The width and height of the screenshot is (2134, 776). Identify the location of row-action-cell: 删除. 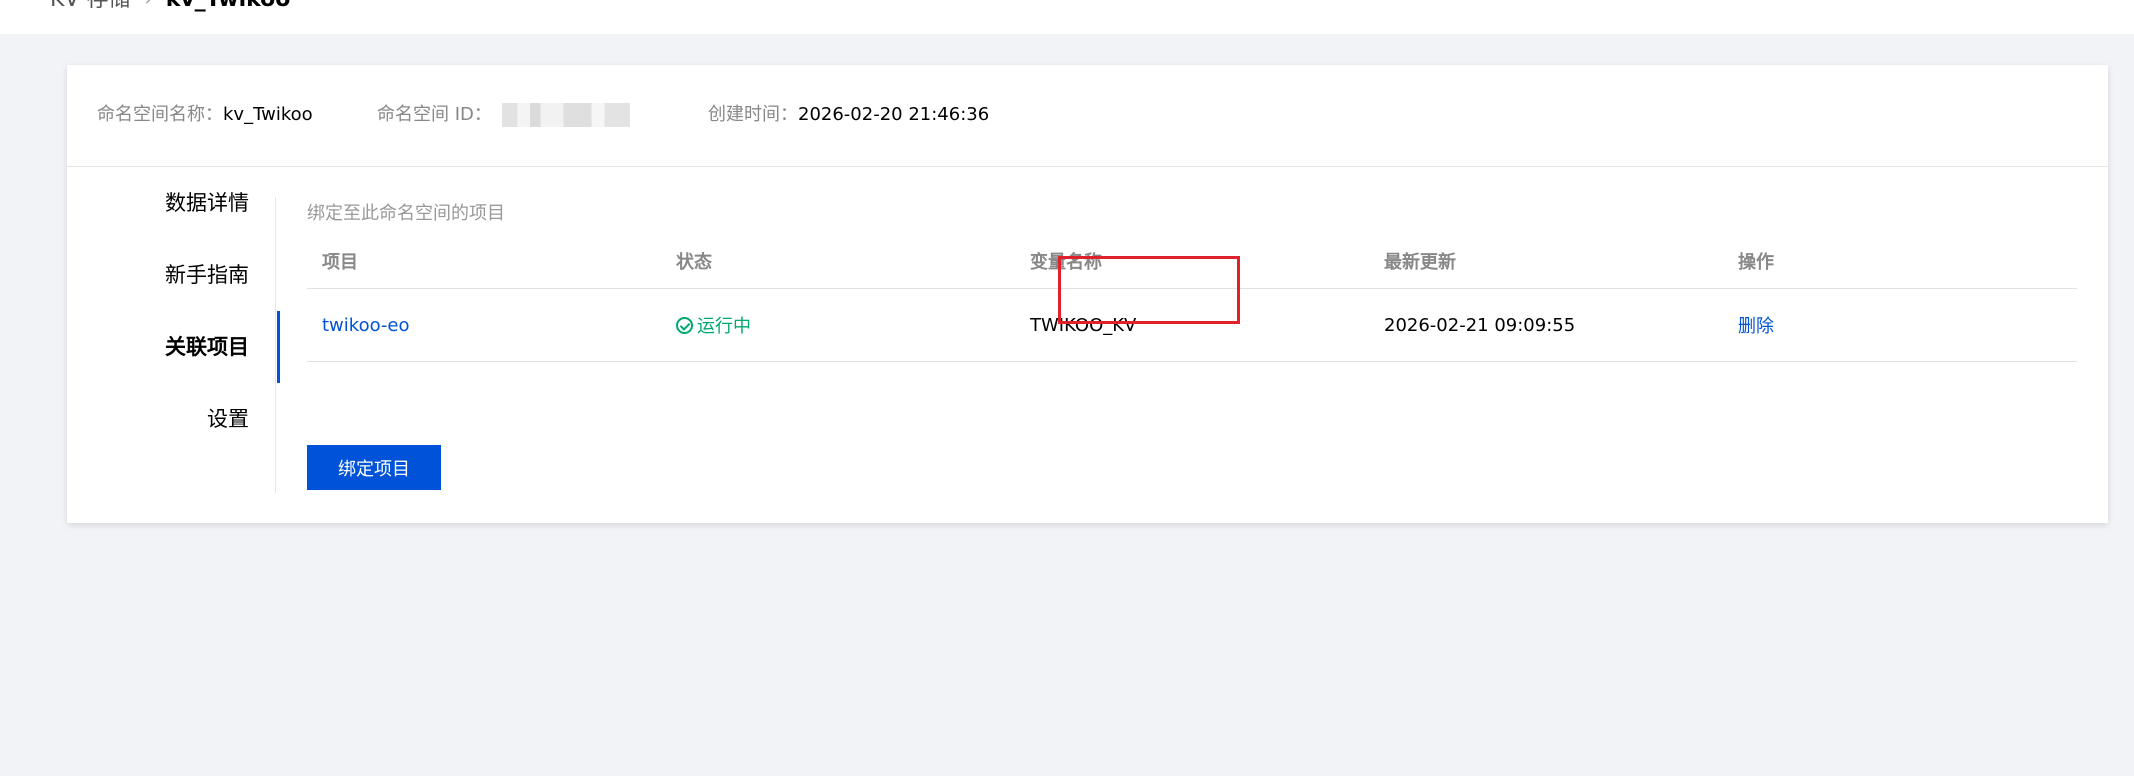
(1756, 325).